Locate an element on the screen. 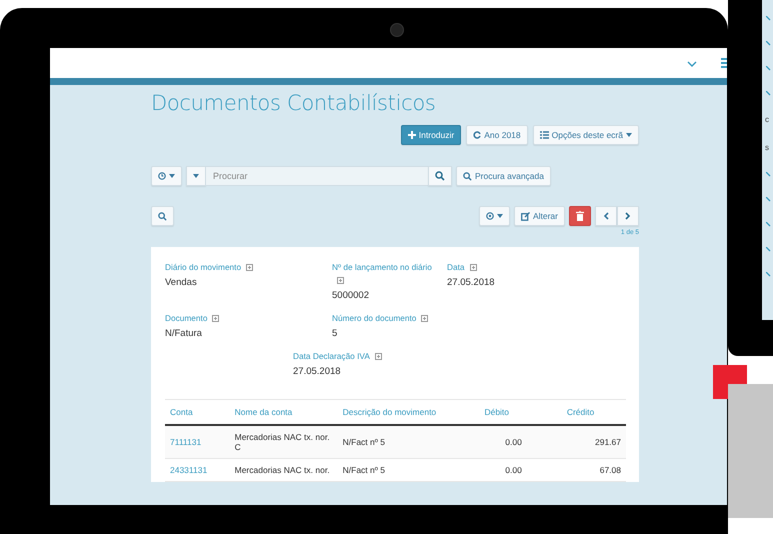 The image size is (773, 534). zoom-button is located at coordinates (162, 216).